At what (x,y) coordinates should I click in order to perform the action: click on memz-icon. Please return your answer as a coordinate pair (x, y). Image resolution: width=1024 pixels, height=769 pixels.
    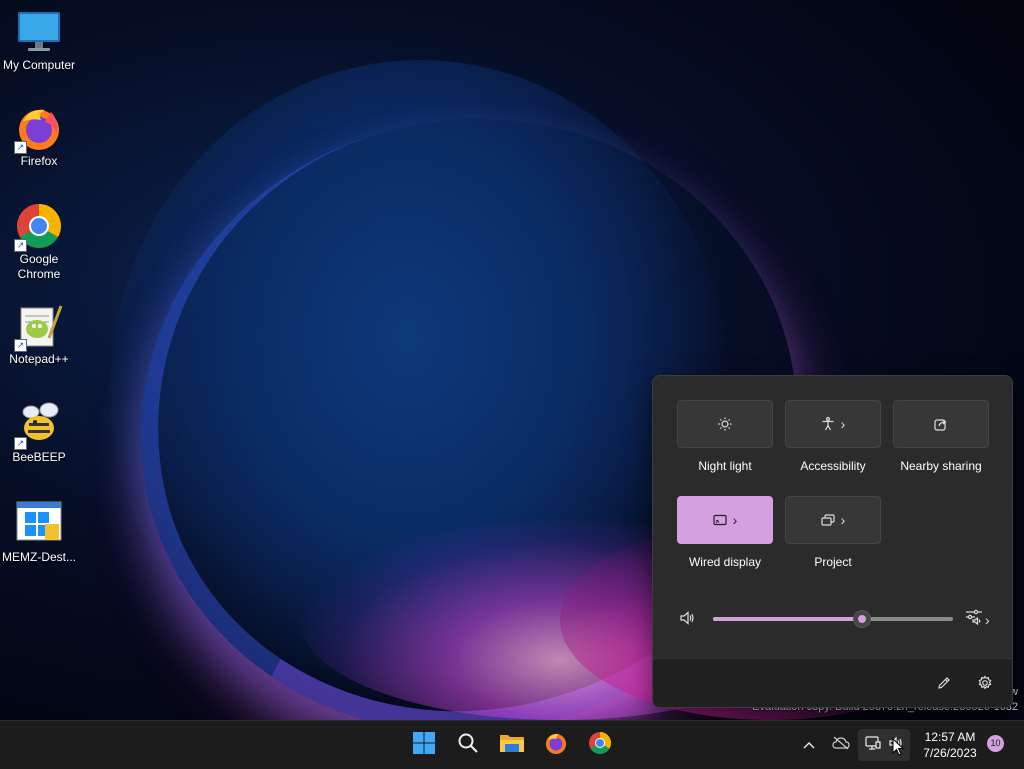
    Looking at the image, I should click on (39, 524).